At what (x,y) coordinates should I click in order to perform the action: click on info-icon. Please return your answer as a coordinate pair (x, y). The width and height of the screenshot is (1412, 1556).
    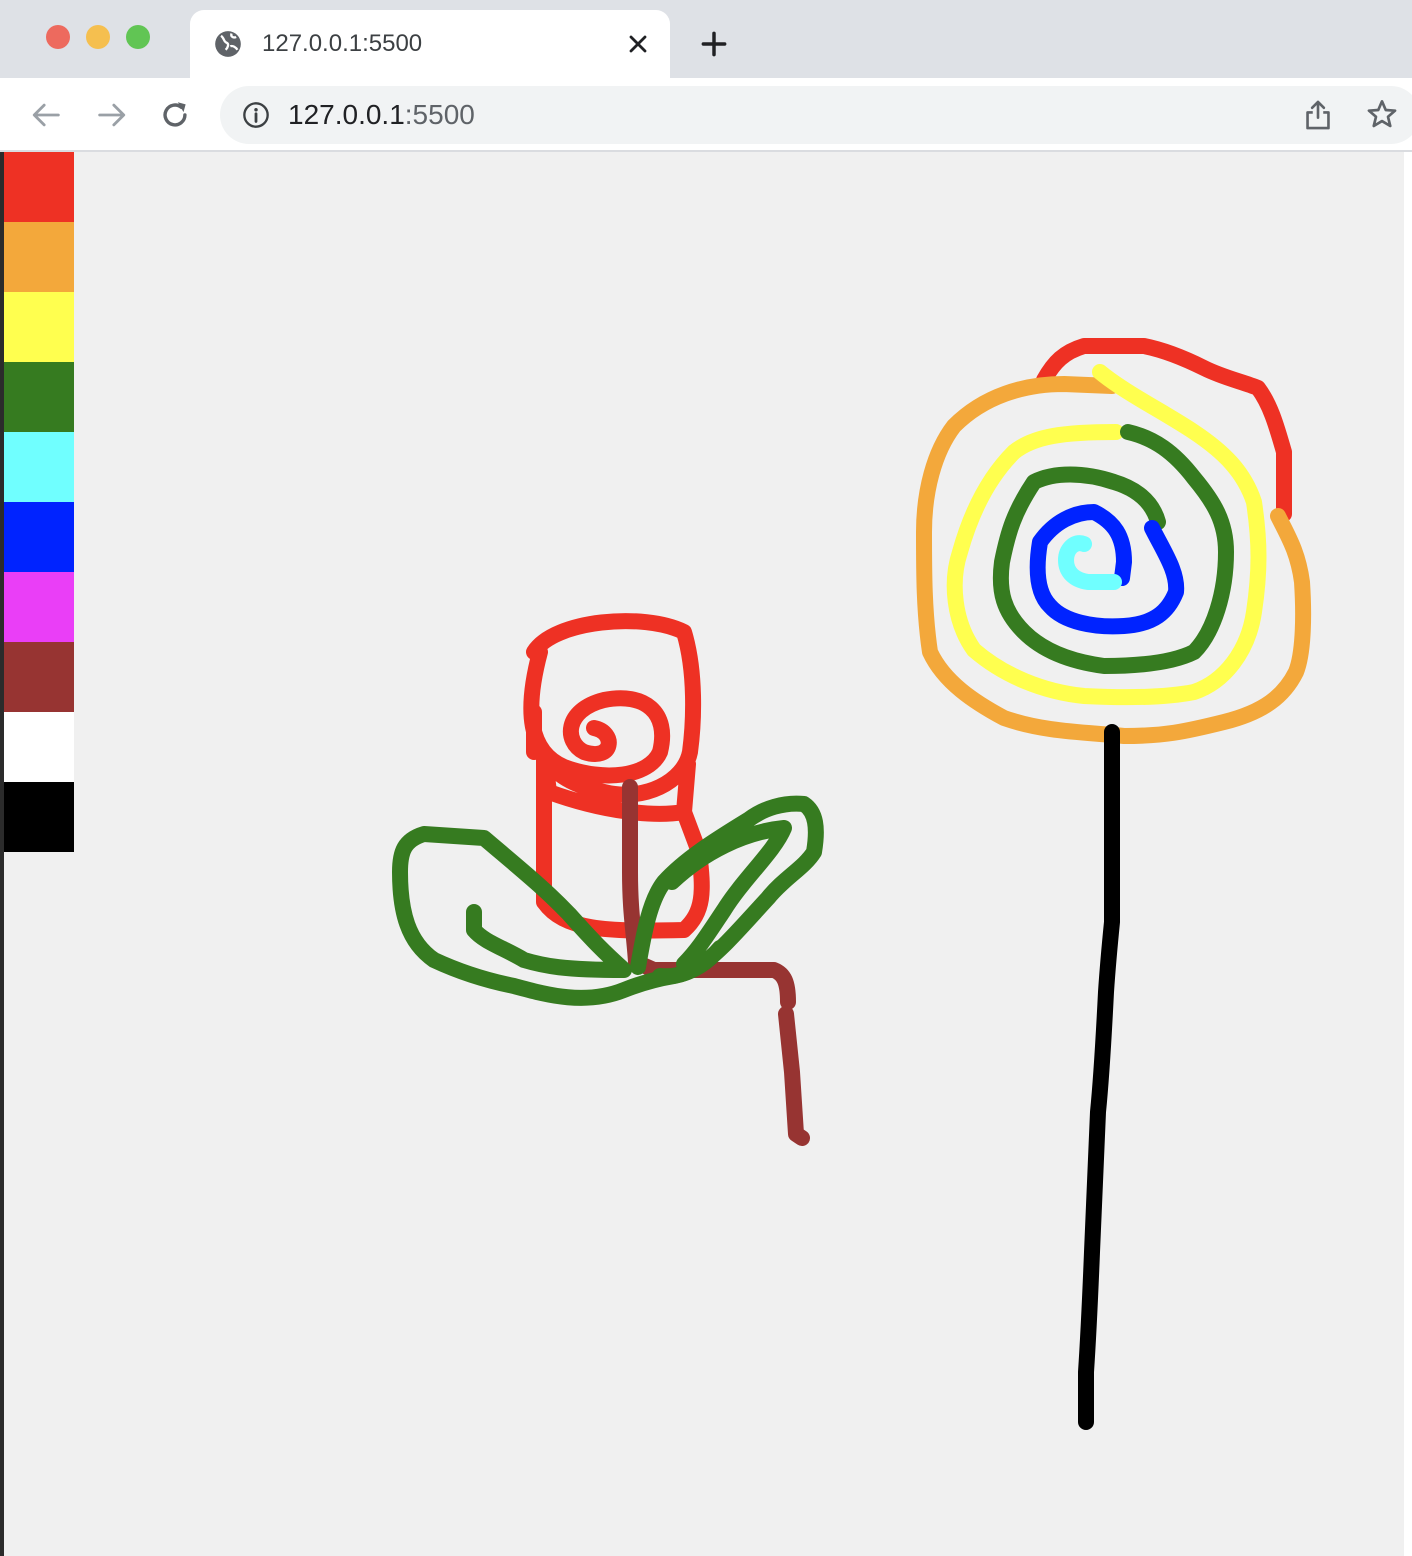
    Looking at the image, I should click on (256, 115).